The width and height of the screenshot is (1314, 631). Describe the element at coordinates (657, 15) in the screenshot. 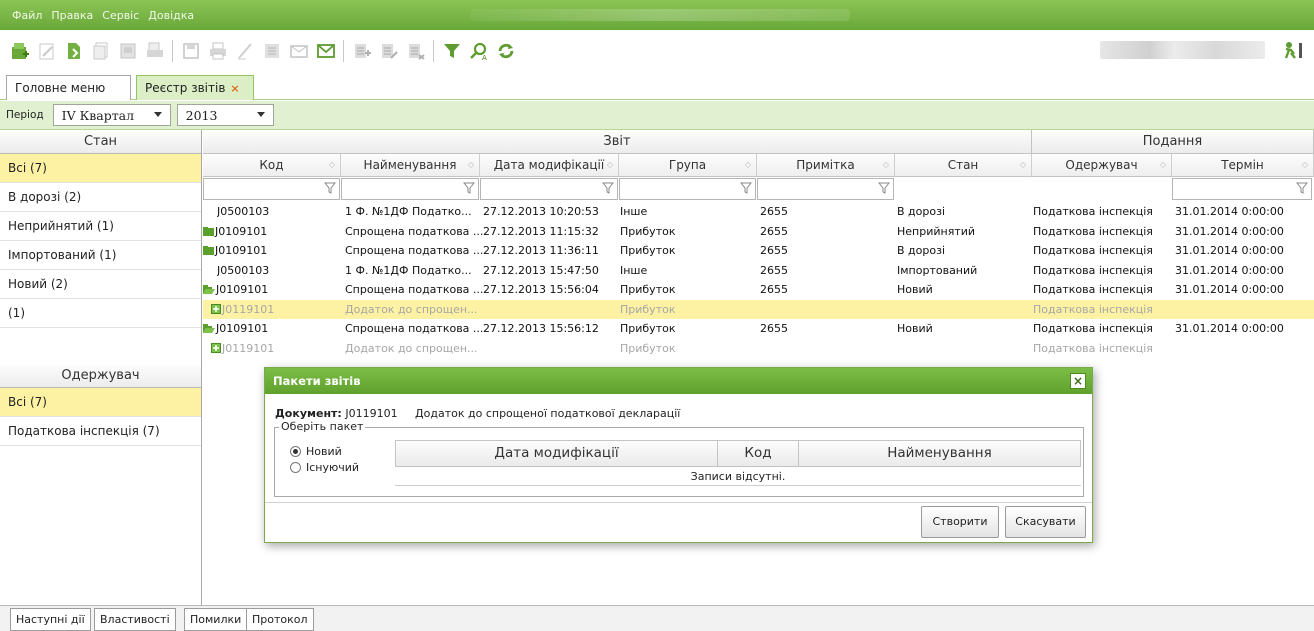

I see `menu-bar: Файл Правка Сервіс Довідка` at that location.